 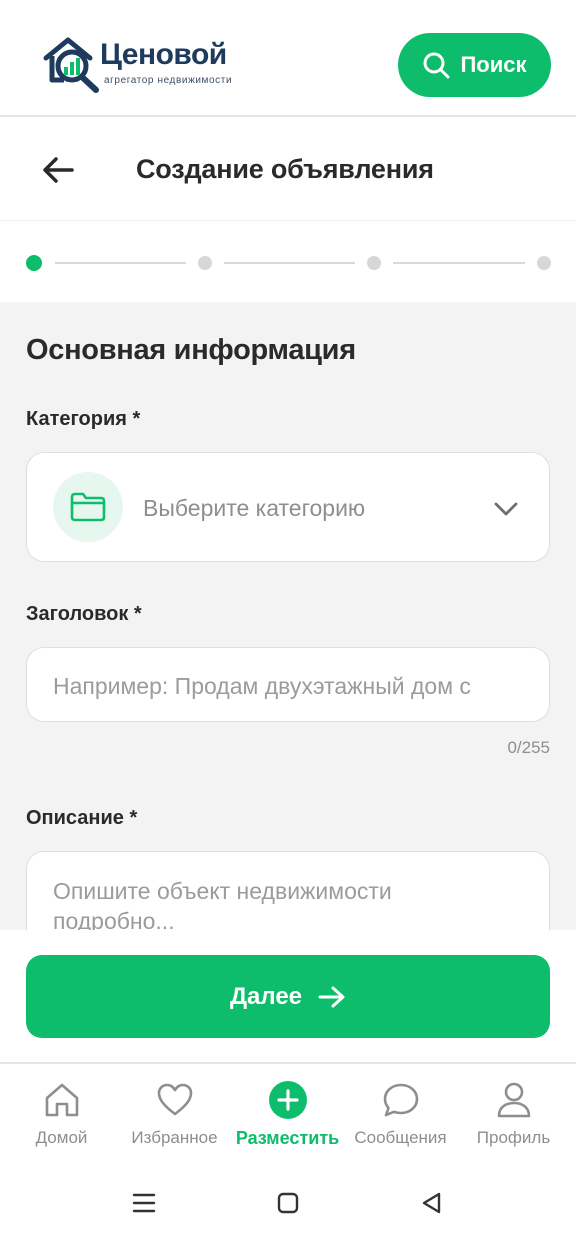 I want to click on page-title: Создание объявления, so click(x=285, y=169).